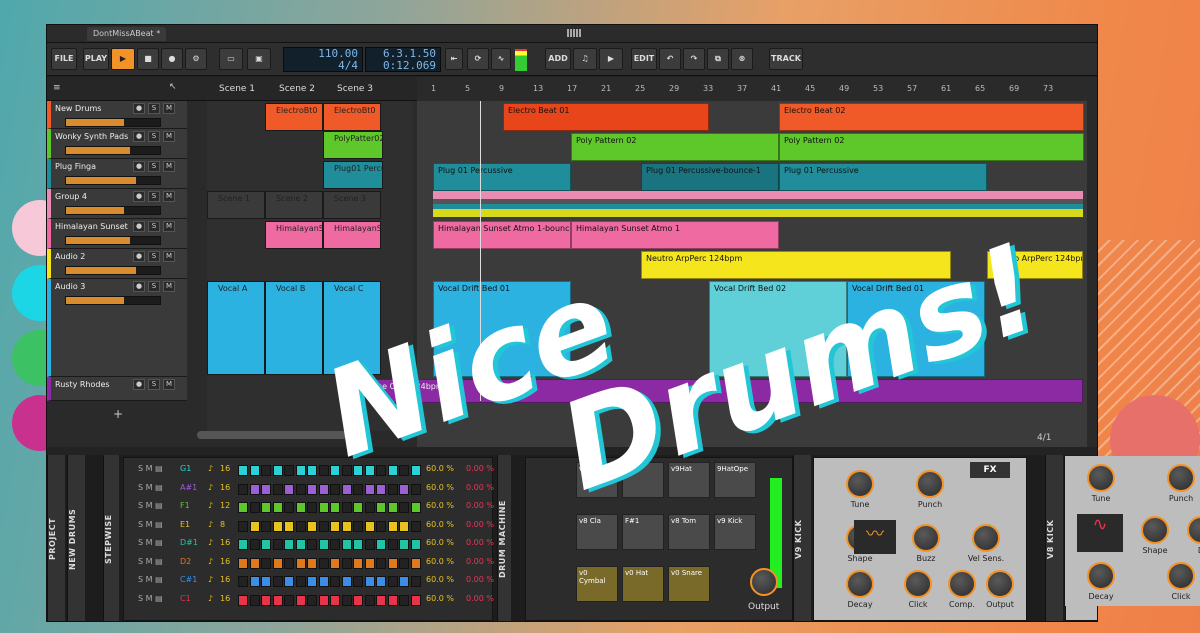 This screenshot has height=633, width=1200. Describe the element at coordinates (117, 144) in the screenshot. I see `track-header: Wonky Synth Pads ● S M` at that location.